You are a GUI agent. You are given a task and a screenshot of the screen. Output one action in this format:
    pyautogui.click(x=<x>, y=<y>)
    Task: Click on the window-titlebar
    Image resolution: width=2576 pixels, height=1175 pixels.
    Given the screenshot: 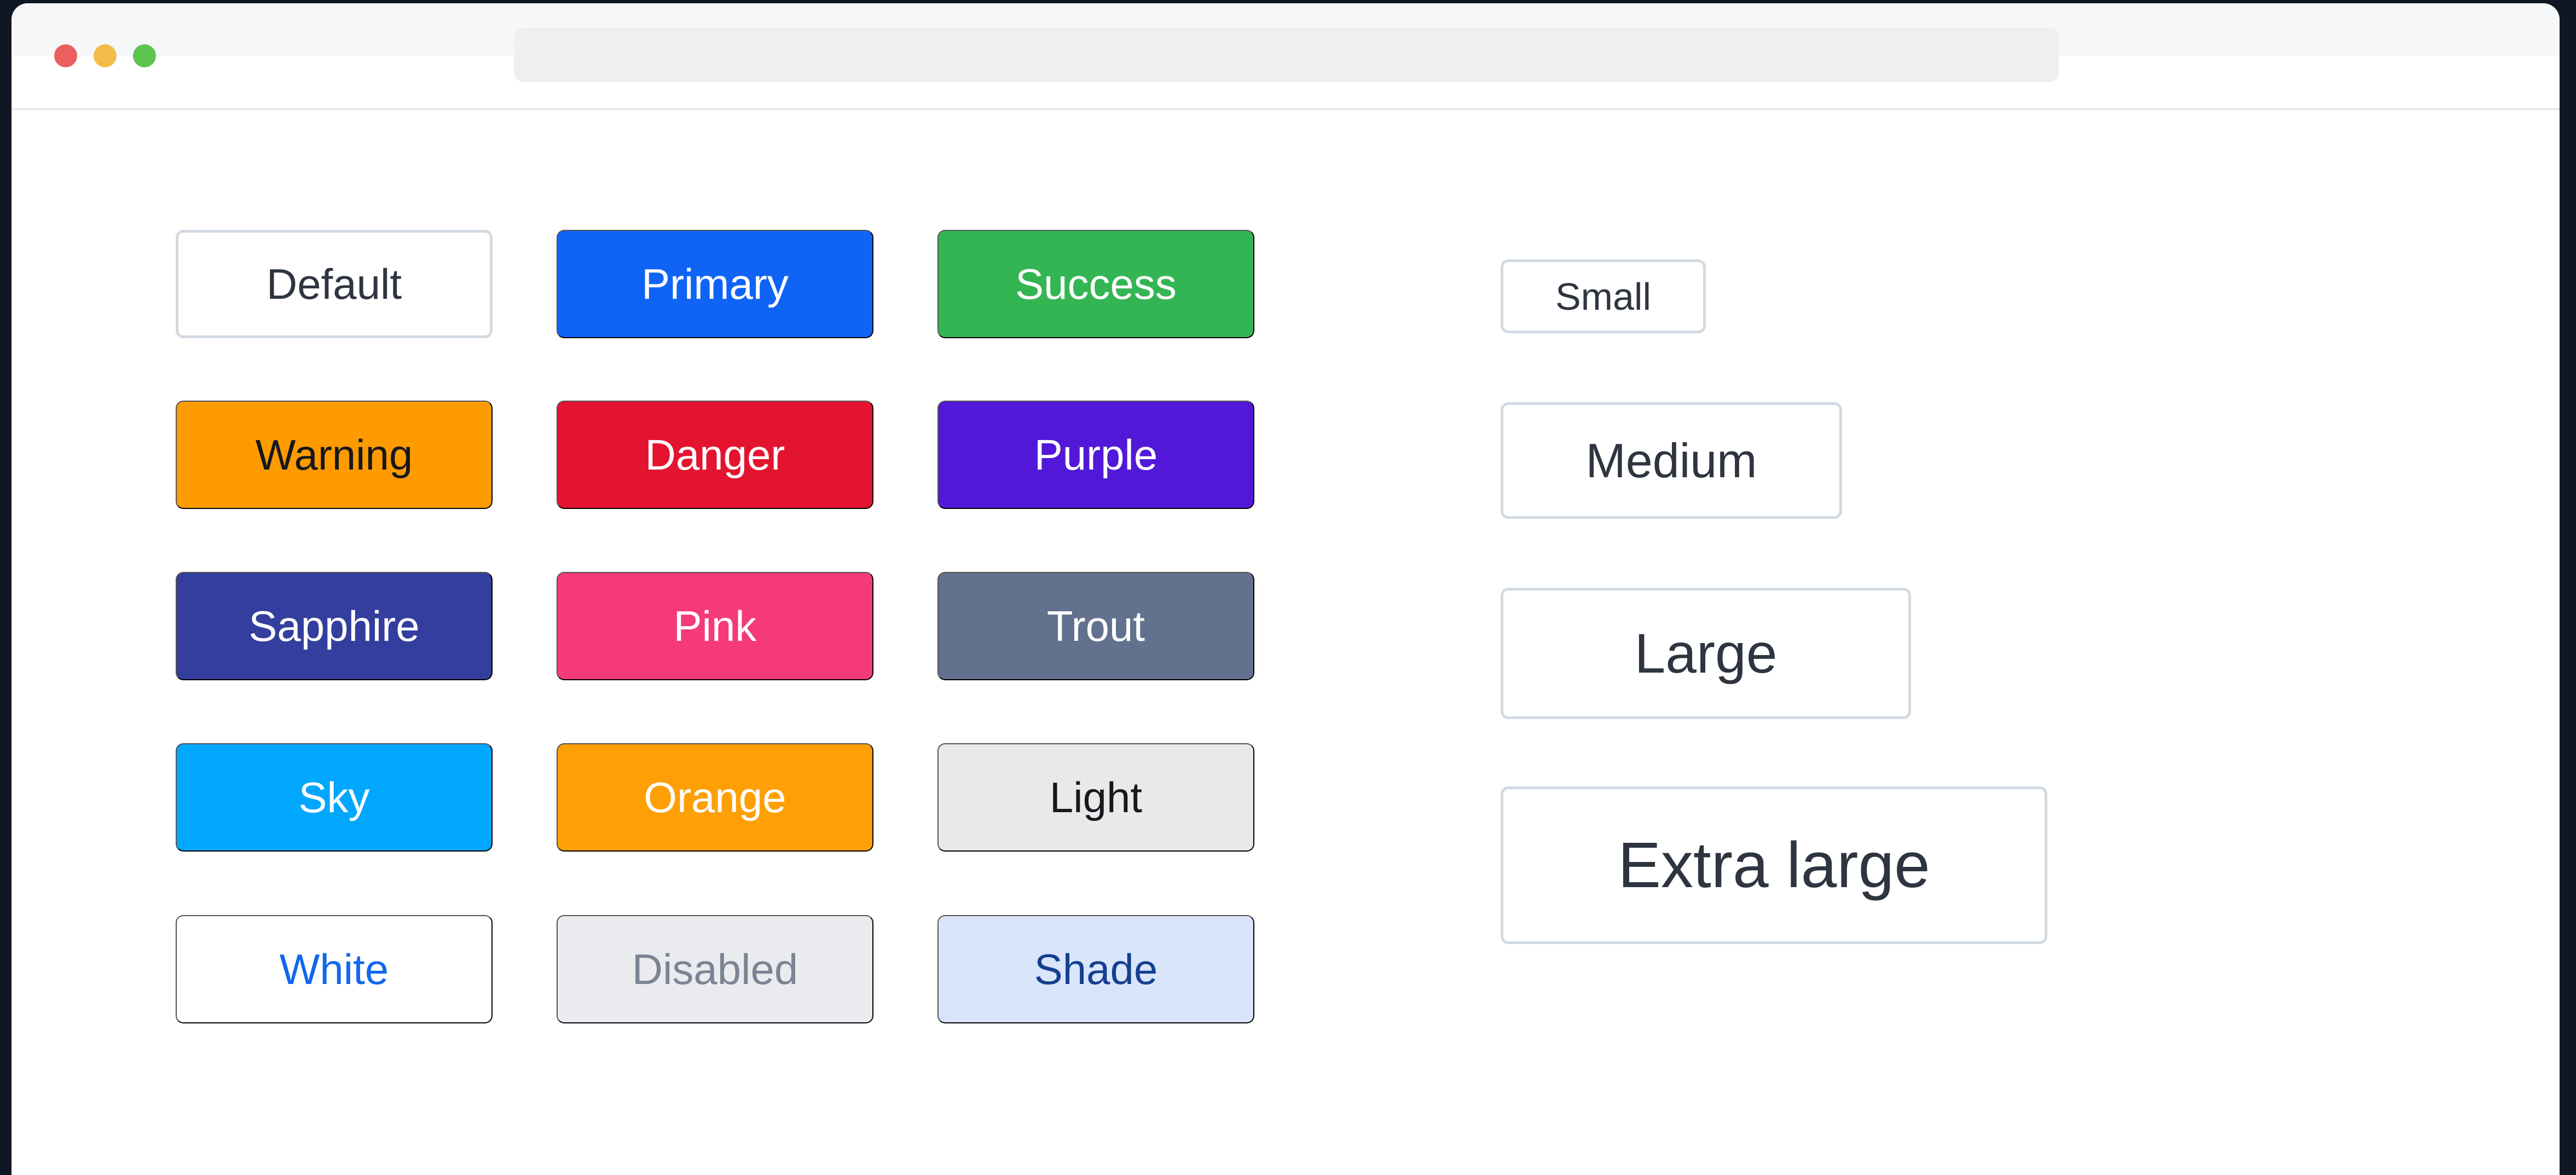 What is the action you would take?
    pyautogui.click(x=1285, y=56)
    